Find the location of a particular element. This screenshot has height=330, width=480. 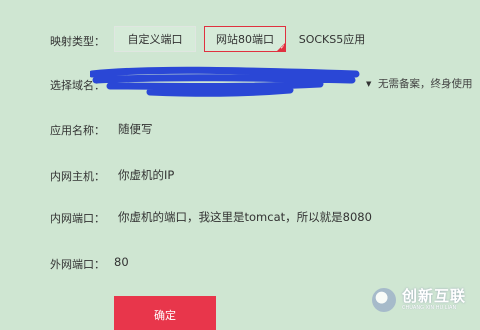

option-custom-port: 自定义端口 is located at coordinates (155, 39).